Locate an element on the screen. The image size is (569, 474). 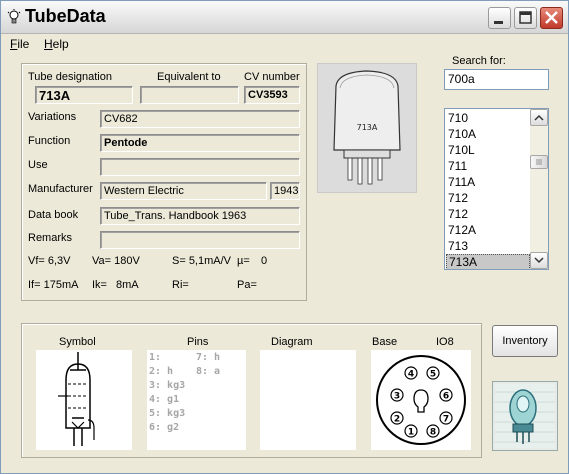
scroll-down-button is located at coordinates (539, 260).